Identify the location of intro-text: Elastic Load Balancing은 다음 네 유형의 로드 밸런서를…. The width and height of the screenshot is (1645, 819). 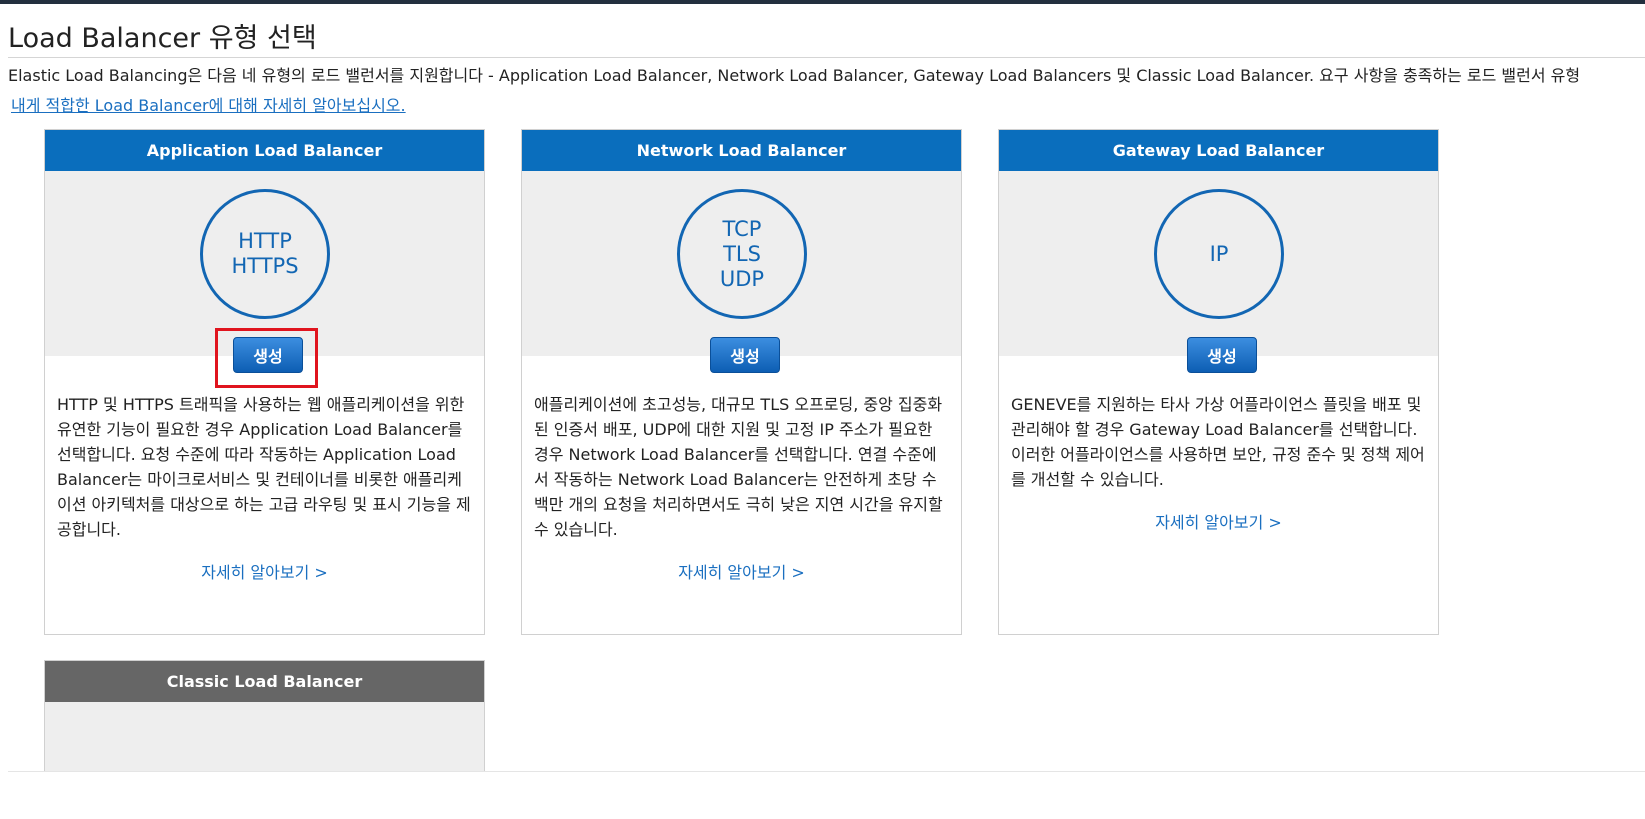
(794, 75).